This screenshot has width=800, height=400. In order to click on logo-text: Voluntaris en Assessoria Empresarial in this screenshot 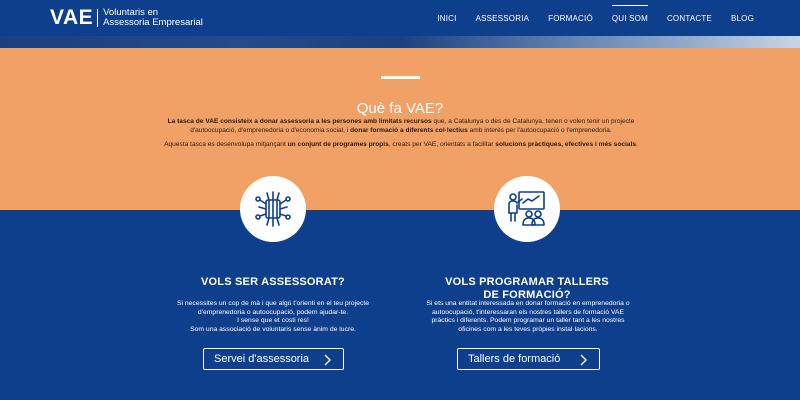, I will do `click(153, 18)`.